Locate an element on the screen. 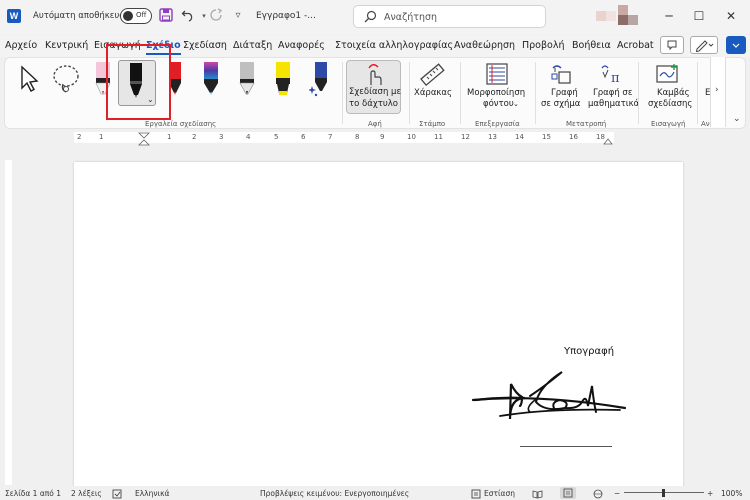  chevron-right-icon: › is located at coordinates (717, 90).